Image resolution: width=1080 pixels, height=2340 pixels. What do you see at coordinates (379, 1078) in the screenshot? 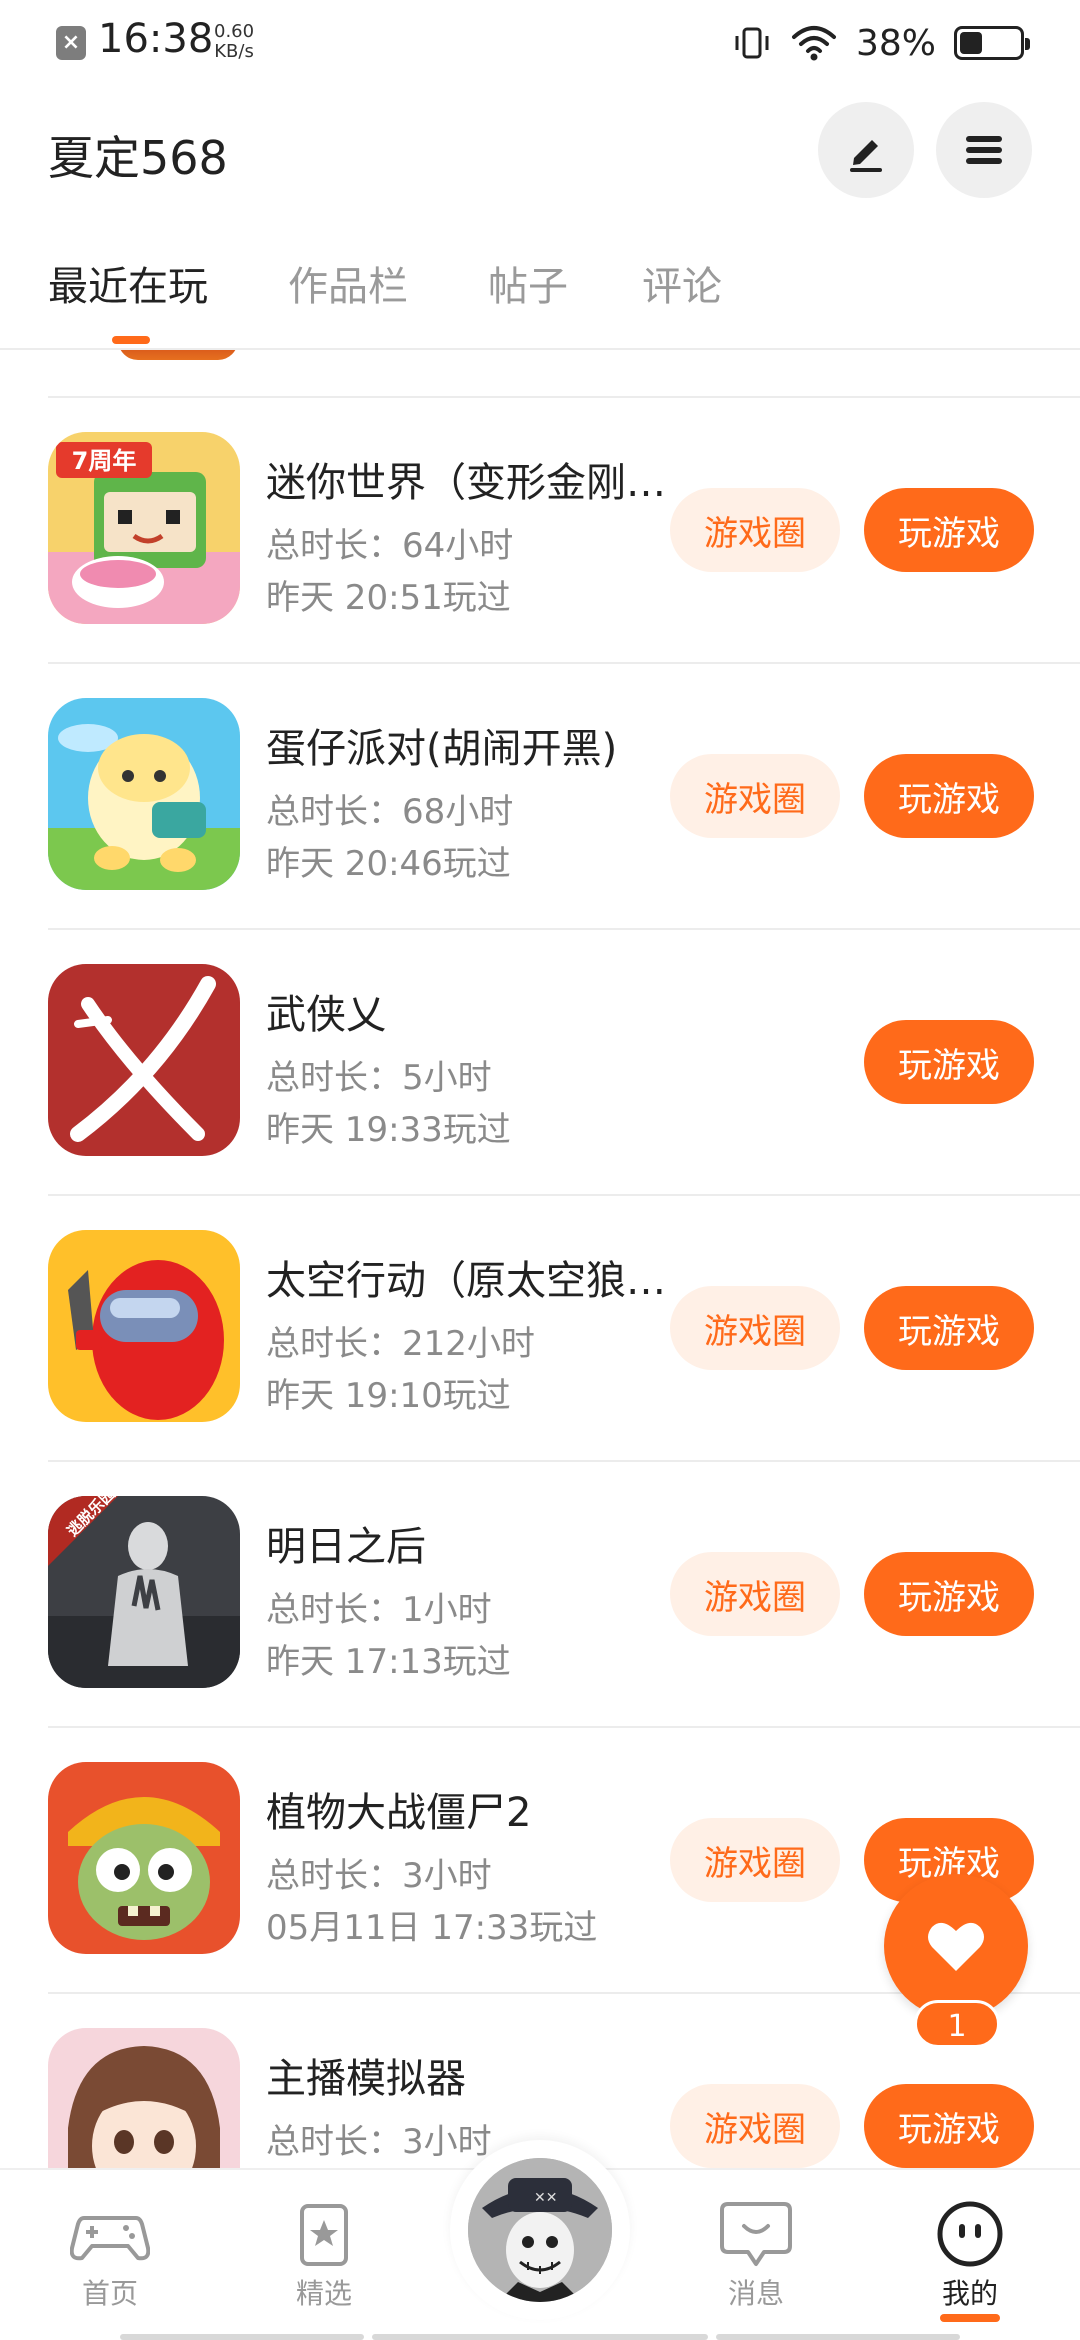
I see `game-duration: 总时长：5小时` at bounding box center [379, 1078].